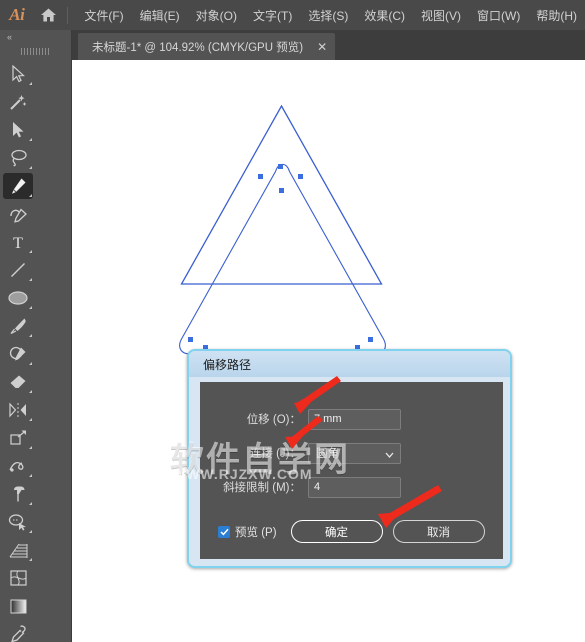 The width and height of the screenshot is (585, 642). What do you see at coordinates (227, 364) in the screenshot?
I see `dialog-title: 偏移路径` at bounding box center [227, 364].